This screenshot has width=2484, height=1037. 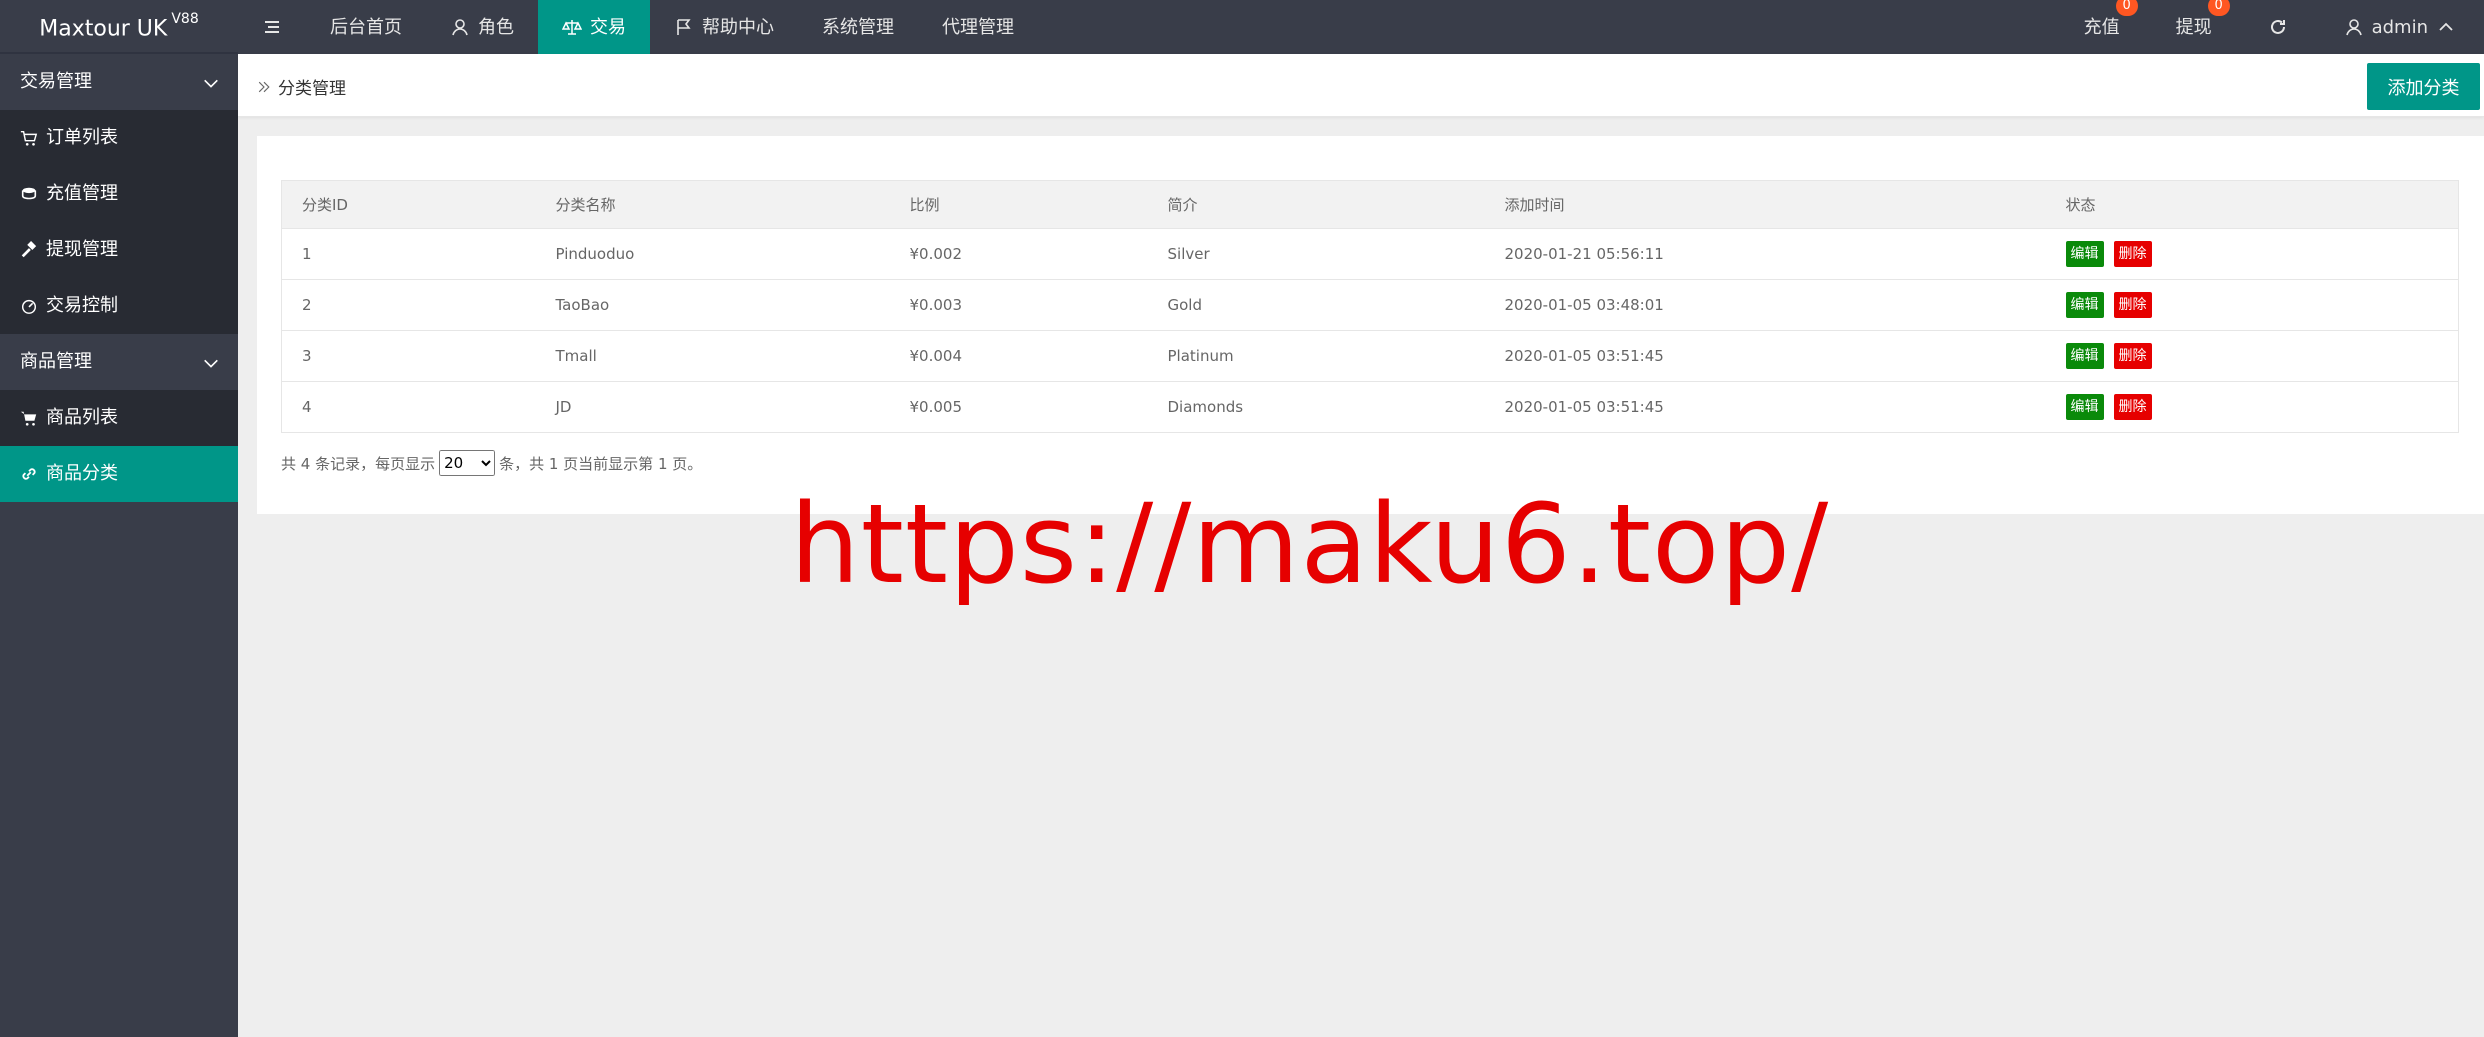 I want to click on scale-icon, so click(x=572, y=27).